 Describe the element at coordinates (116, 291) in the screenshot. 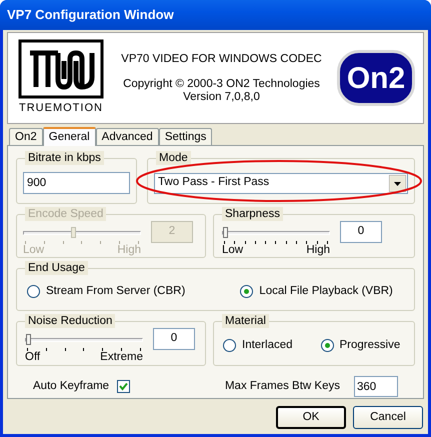

I see `radio-label: Stream From Server (CBR)` at that location.